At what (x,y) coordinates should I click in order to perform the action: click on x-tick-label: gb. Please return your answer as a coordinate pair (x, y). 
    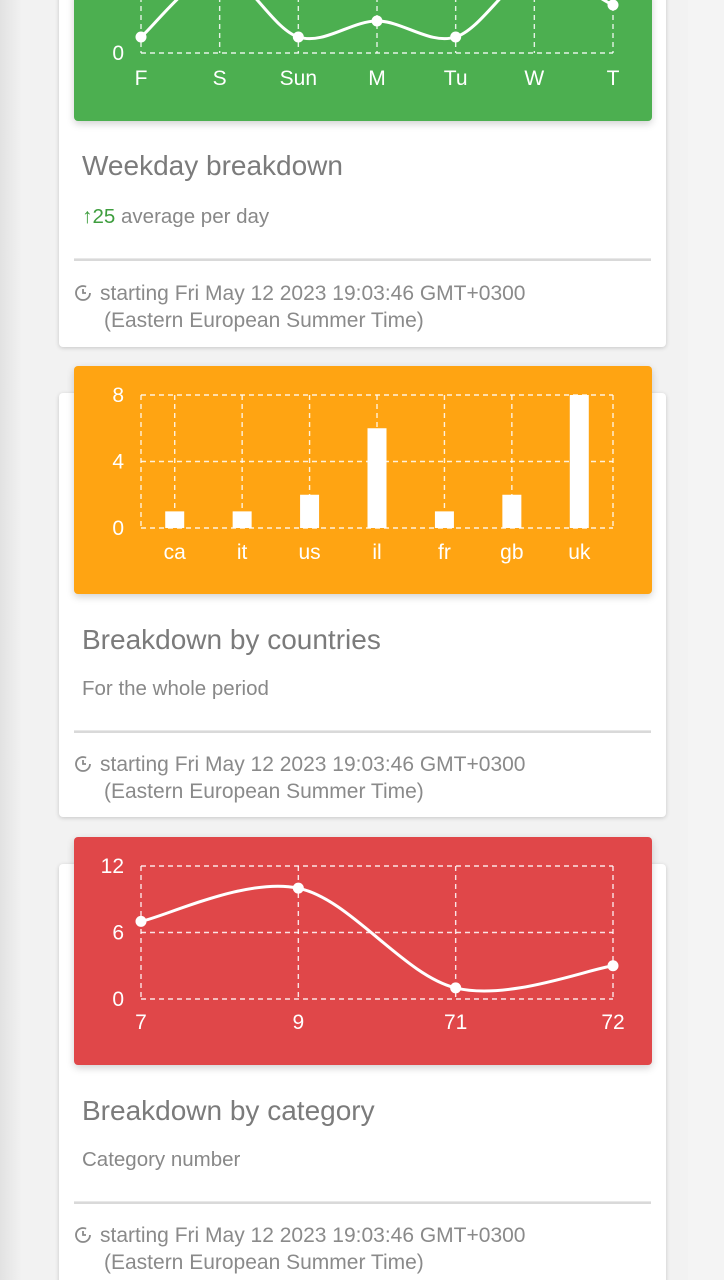
    Looking at the image, I should click on (511, 552).